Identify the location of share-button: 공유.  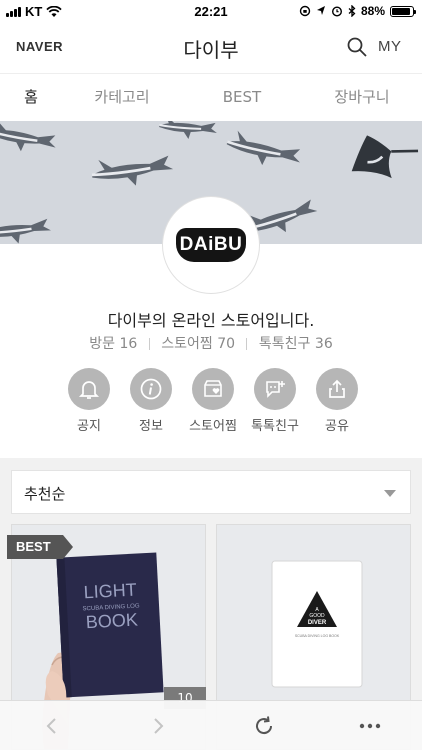
(337, 403).